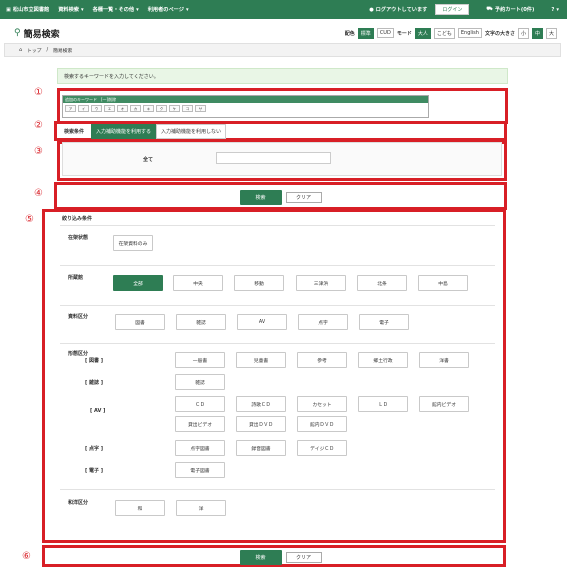  Describe the element at coordinates (161, 108) in the screenshot. I see `kana-key: ク` at that location.